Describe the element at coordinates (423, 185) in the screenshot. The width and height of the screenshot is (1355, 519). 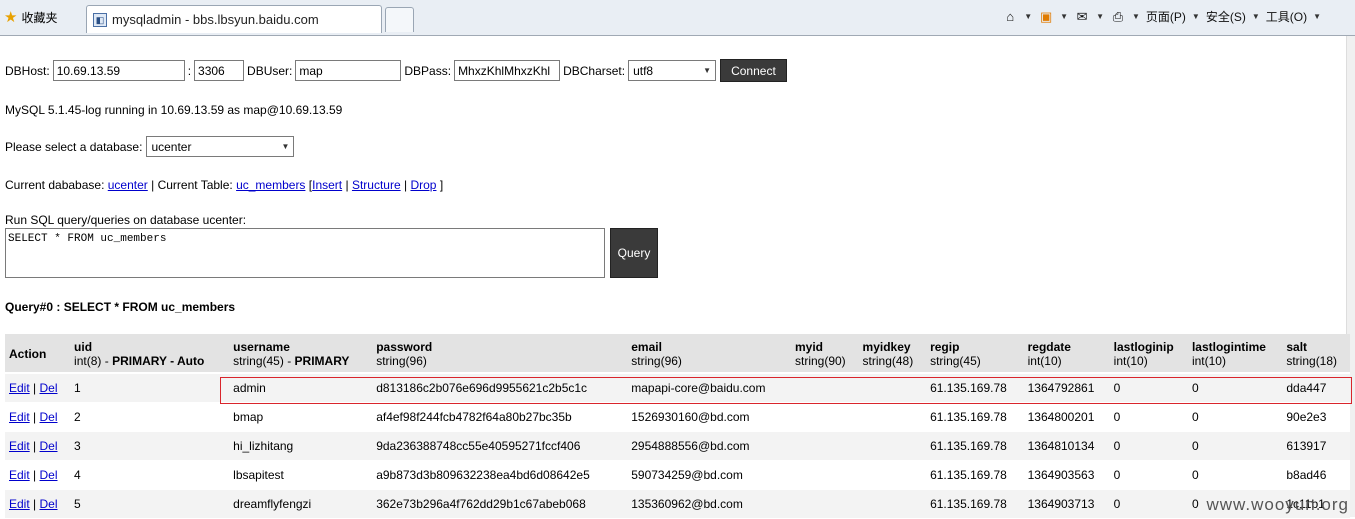
I see `drop-link: Drop` at that location.